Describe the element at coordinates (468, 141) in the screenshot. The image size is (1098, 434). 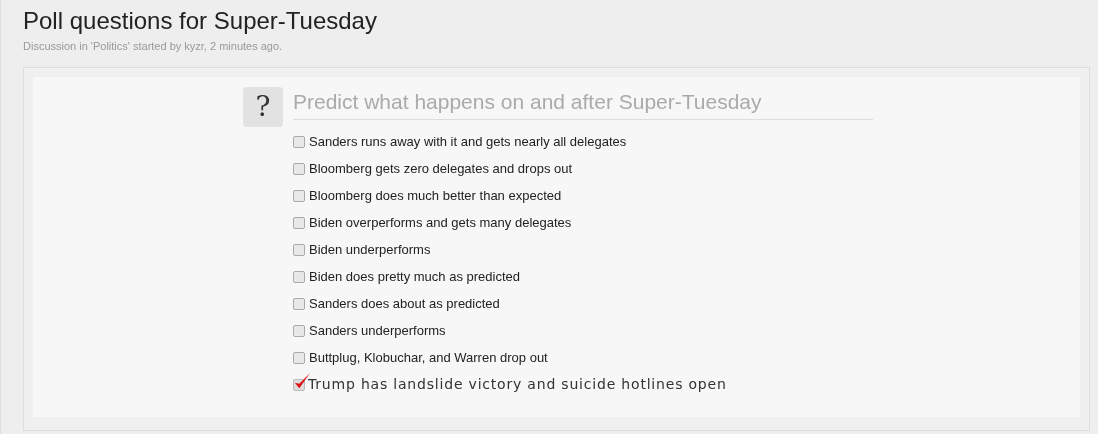
I see `option-label: Sanders runs away with it and gets nearly all delegates` at that location.